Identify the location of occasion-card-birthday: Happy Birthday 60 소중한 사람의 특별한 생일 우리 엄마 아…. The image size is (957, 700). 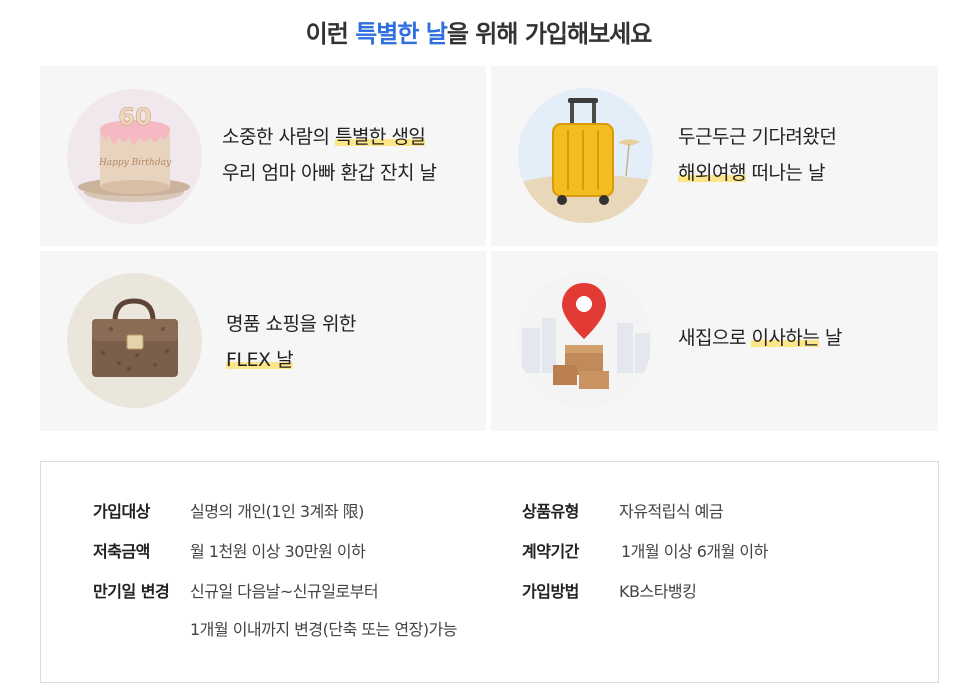
(263, 156).